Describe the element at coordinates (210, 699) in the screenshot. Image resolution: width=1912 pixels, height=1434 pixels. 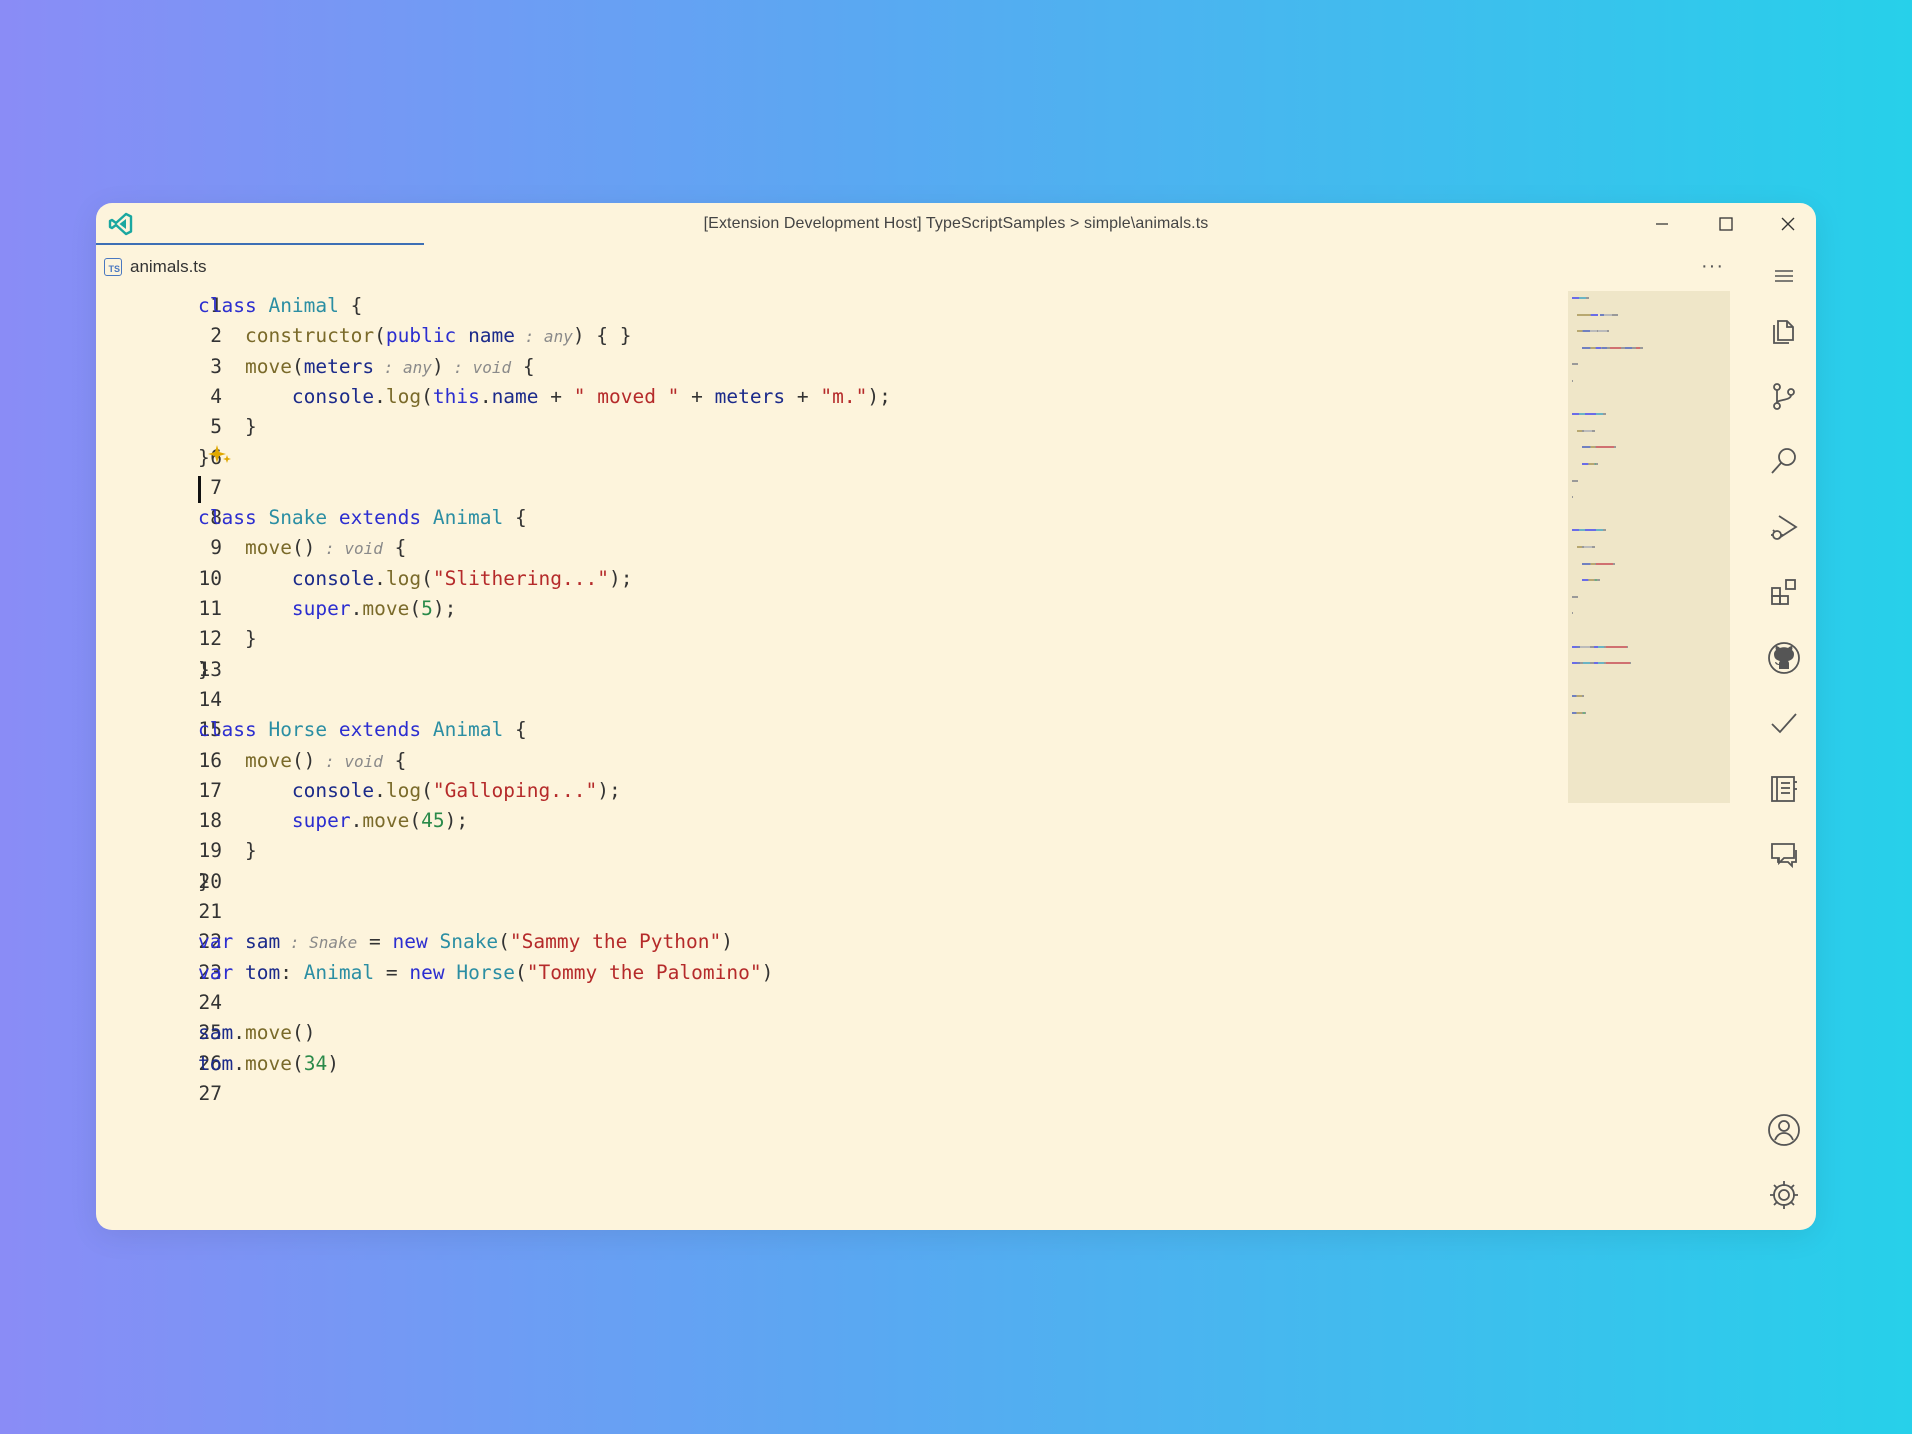
I see `line-number: 14` at that location.